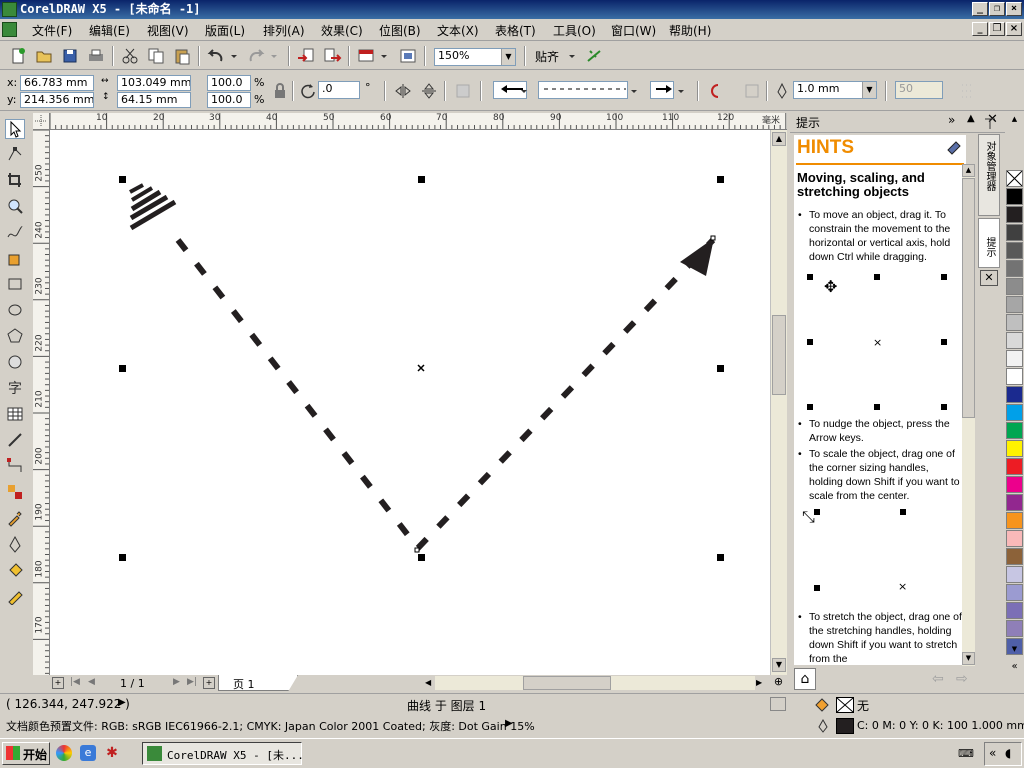 The width and height of the screenshot is (1024, 768). What do you see at coordinates (91, 682) in the screenshot?
I see `previous-page-icon: ◀` at bounding box center [91, 682].